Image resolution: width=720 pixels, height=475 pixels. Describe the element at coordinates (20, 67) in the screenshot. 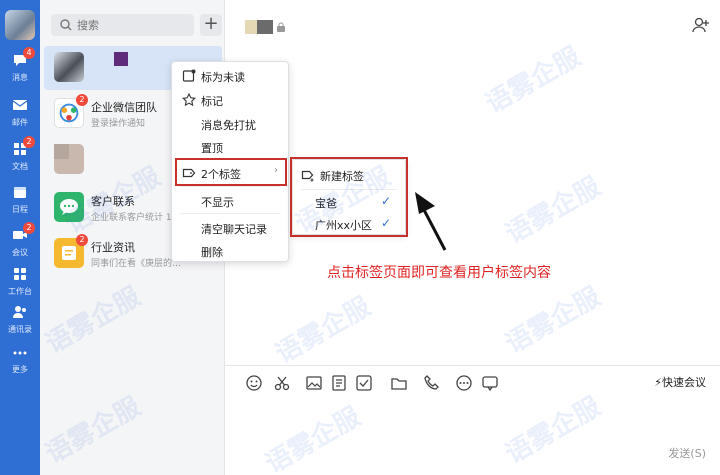

I see `rail-item-messages: 4 消息` at that location.